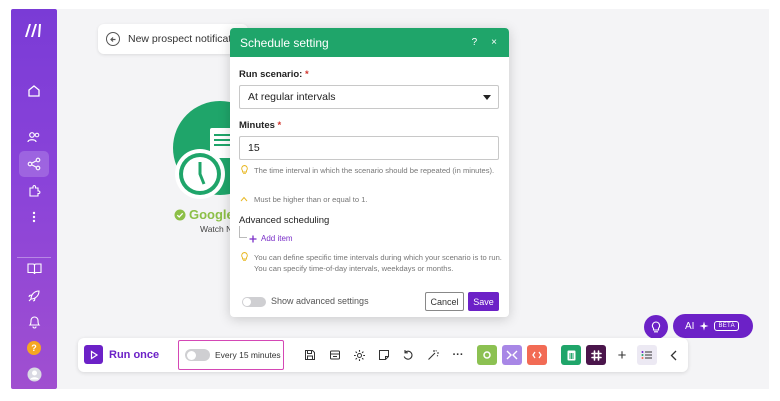 The height and width of the screenshot is (401, 780). Describe the element at coordinates (369, 303) in the screenshot. I see `dialog-footer: Show advanced settings Cancel Save` at that location.